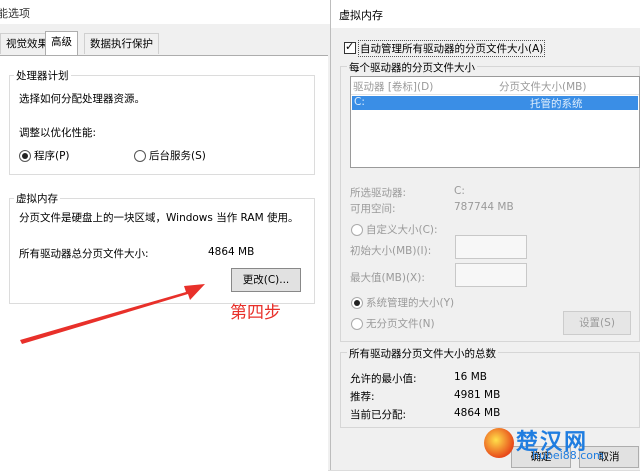 This screenshot has height=471, width=640. What do you see at coordinates (568, 455) in the screenshot?
I see `watermark-subtext: hubei88.com` at bounding box center [568, 455].